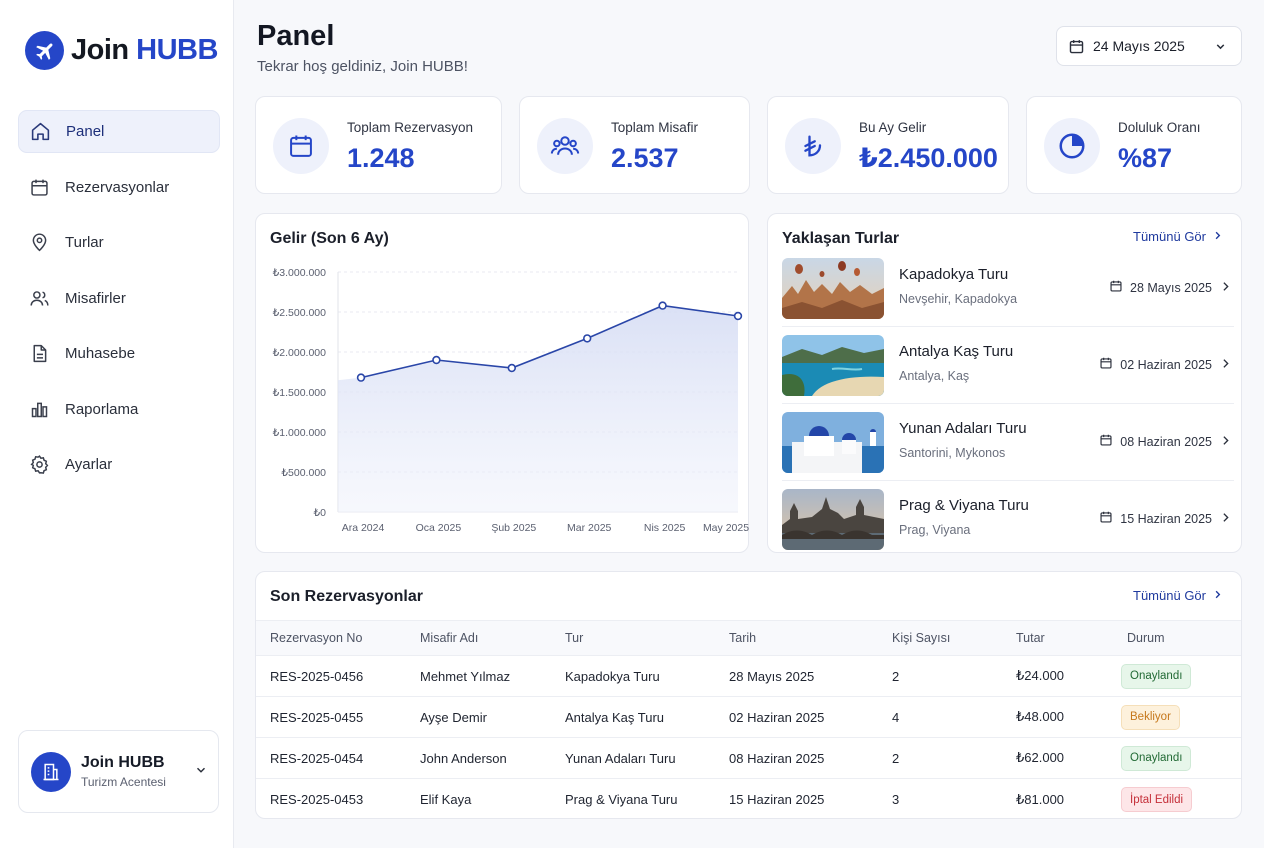  Describe the element at coordinates (95, 298) in the screenshot. I see `sidebar-item-label: Misafirler` at that location.